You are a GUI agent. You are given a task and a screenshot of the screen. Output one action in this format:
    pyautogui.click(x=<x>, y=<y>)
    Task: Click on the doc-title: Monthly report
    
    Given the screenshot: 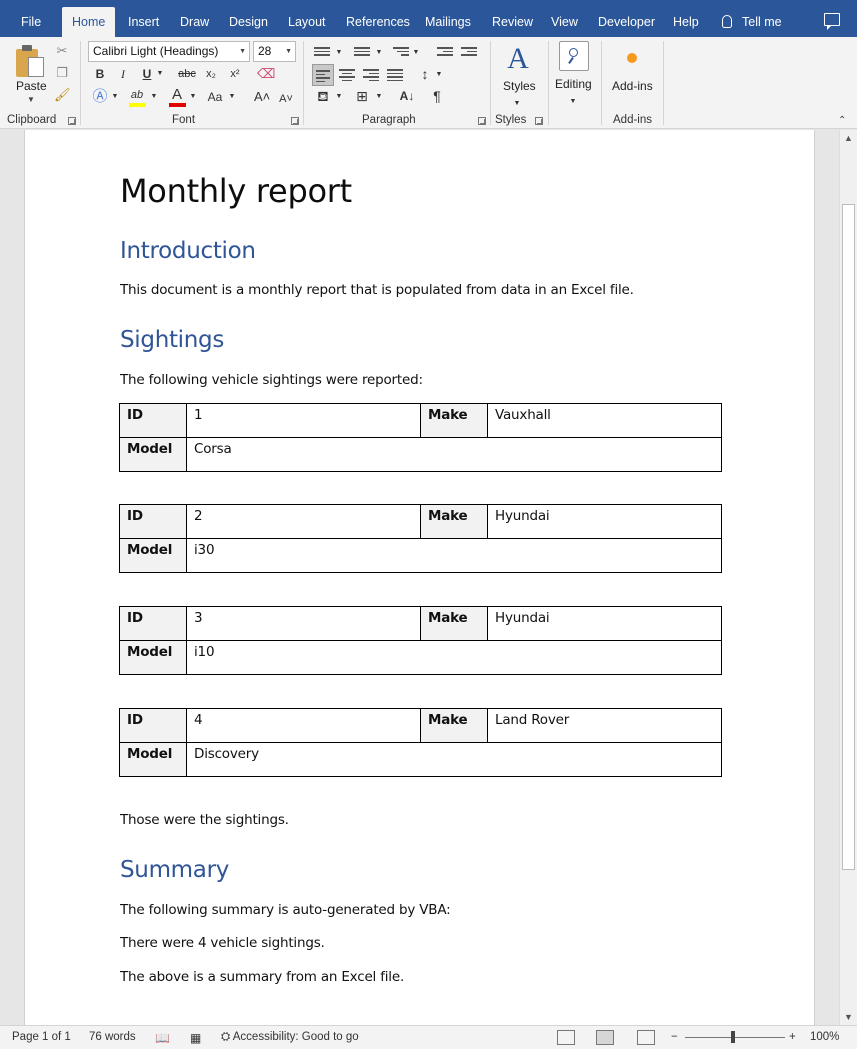 What is the action you would take?
    pyautogui.click(x=236, y=191)
    